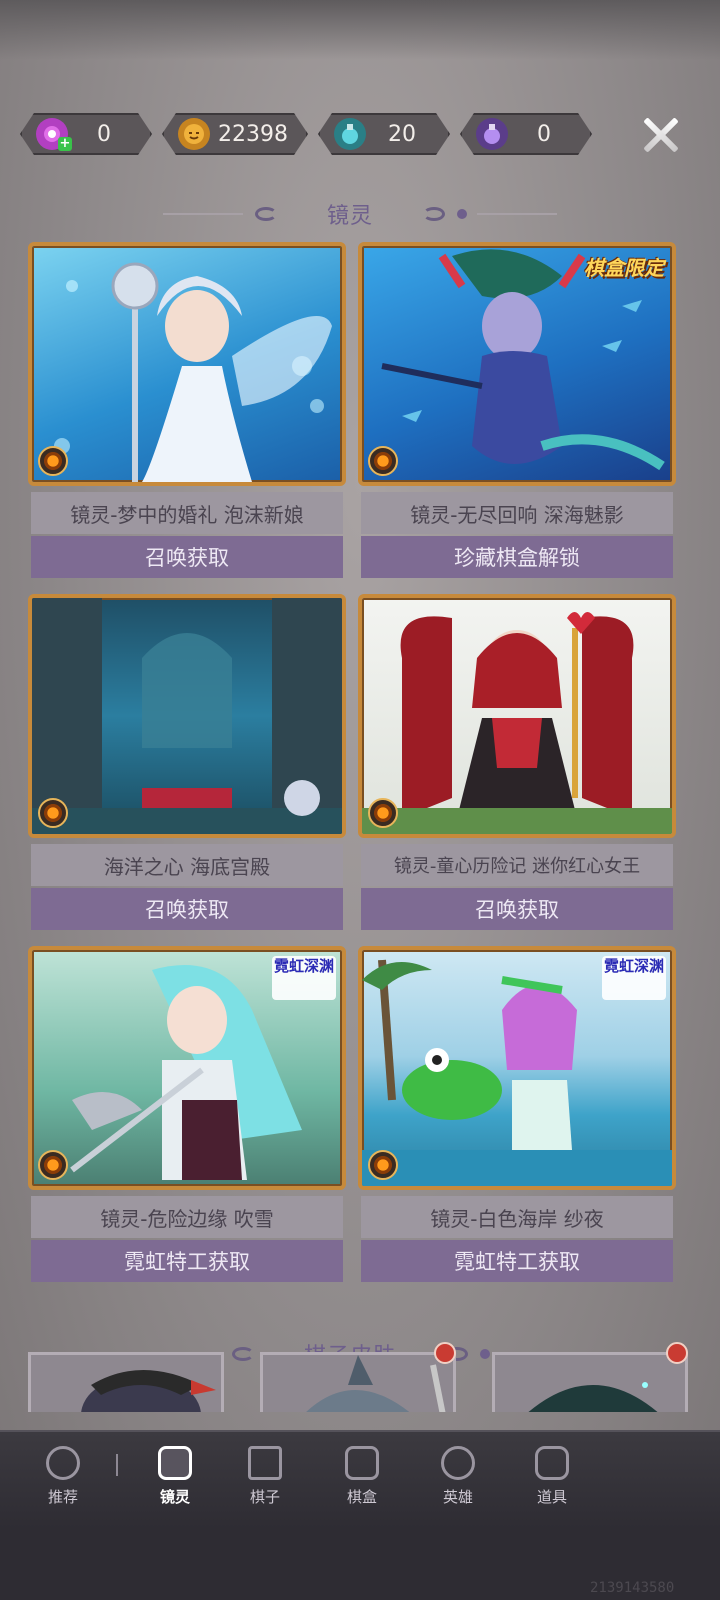 The width and height of the screenshot is (720, 1600). What do you see at coordinates (86, 134) in the screenshot?
I see `candy-currency: + 0` at bounding box center [86, 134].